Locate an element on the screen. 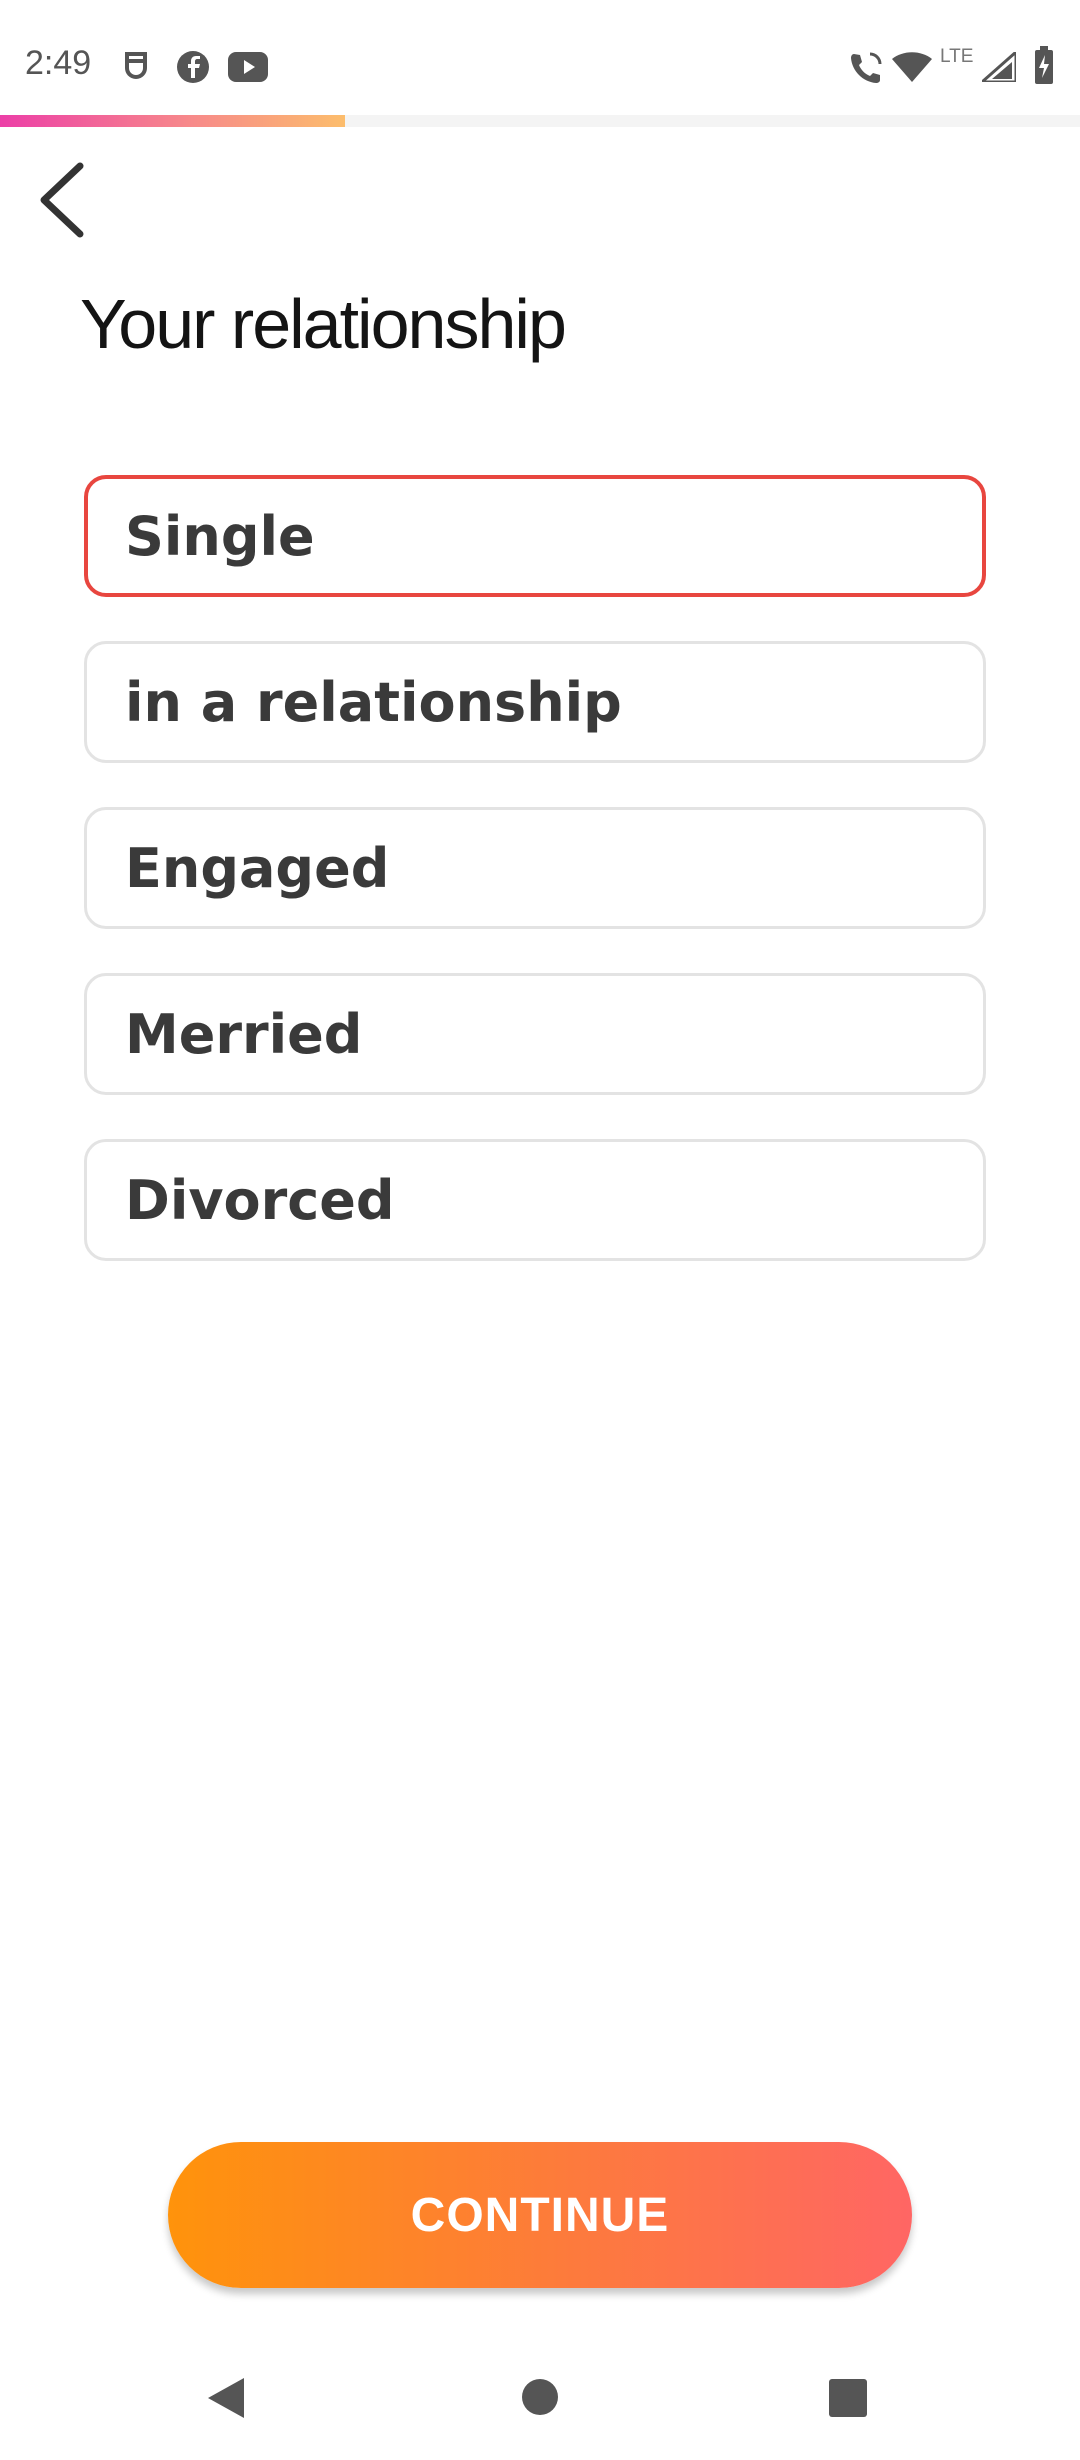  option-label: Single is located at coordinates (220, 536).